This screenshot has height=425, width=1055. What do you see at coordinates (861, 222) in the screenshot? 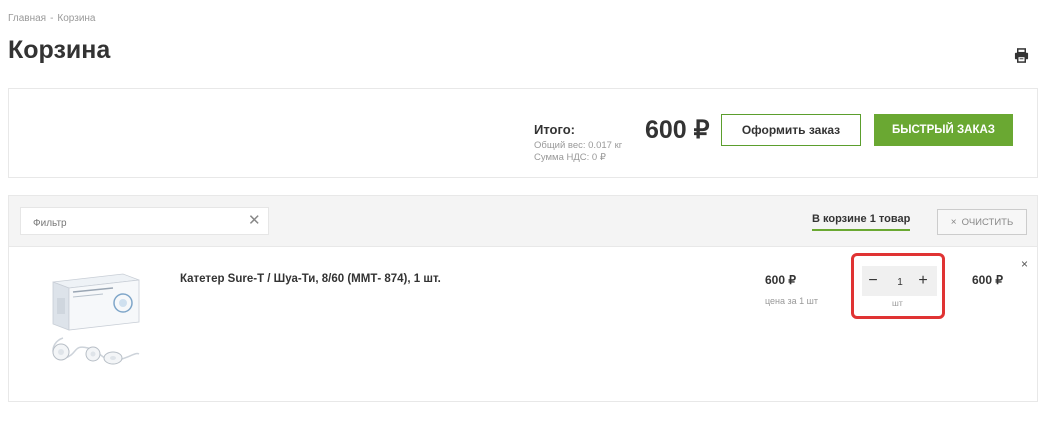
I see `cart-count-tab: В корзине 1 товар` at bounding box center [861, 222].